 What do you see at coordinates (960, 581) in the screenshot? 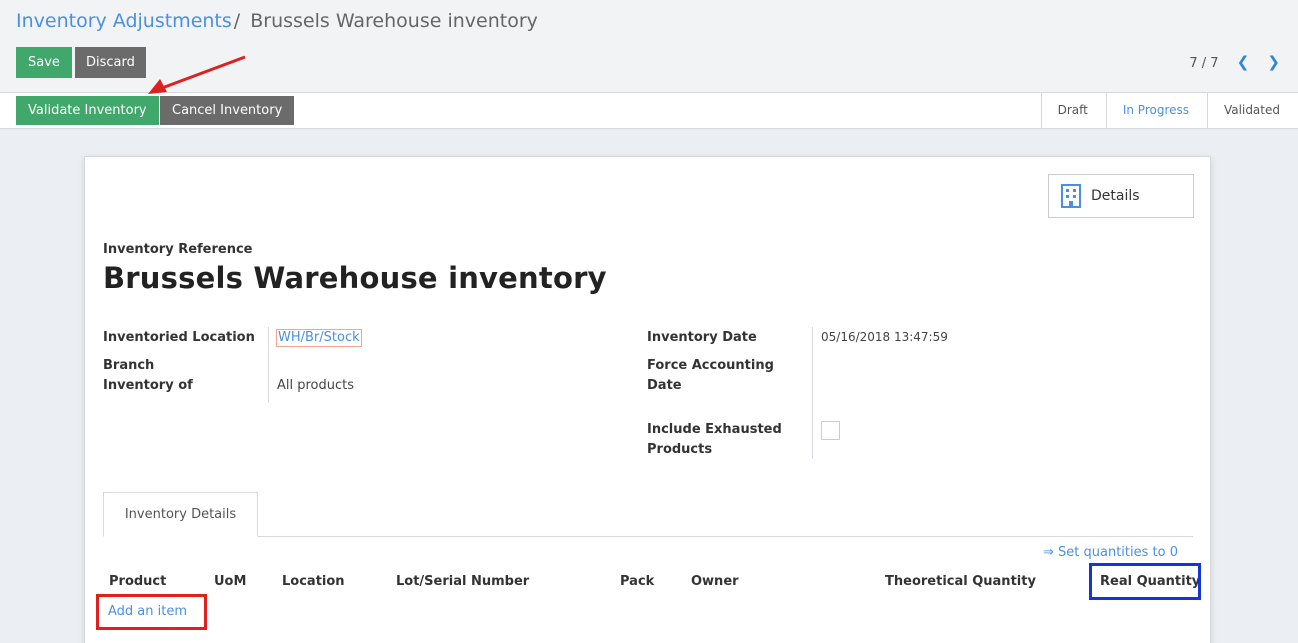
I see `column-header-theoretical-quantity: Theoretical Quantity` at bounding box center [960, 581].